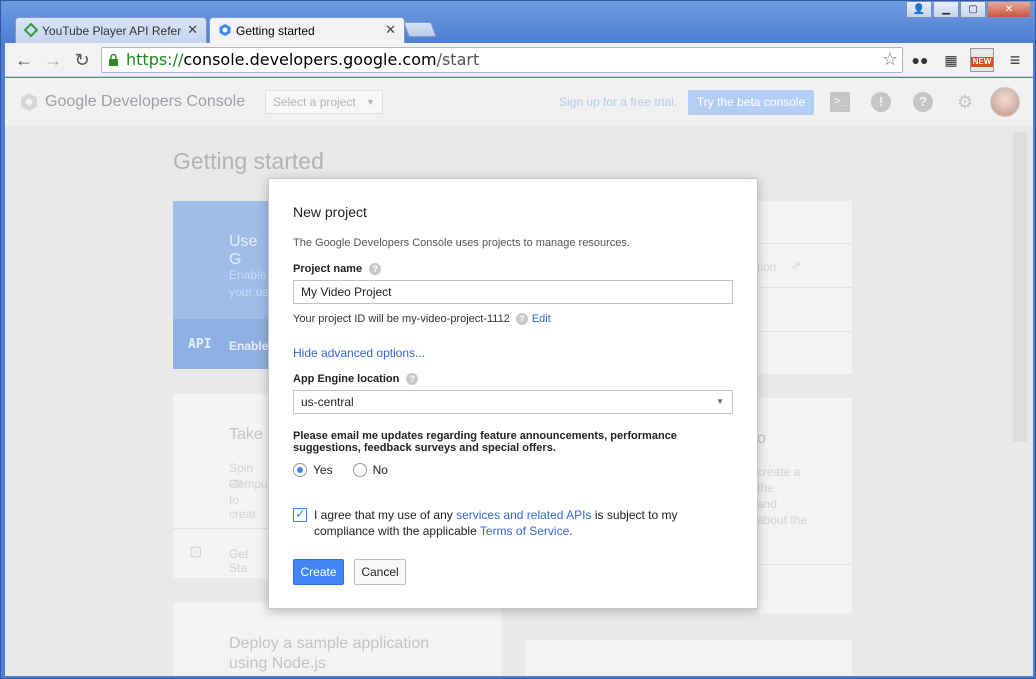 The height and width of the screenshot is (679, 1036). What do you see at coordinates (920, 60) in the screenshot?
I see `glasses-extension-icon: ●●` at bounding box center [920, 60].